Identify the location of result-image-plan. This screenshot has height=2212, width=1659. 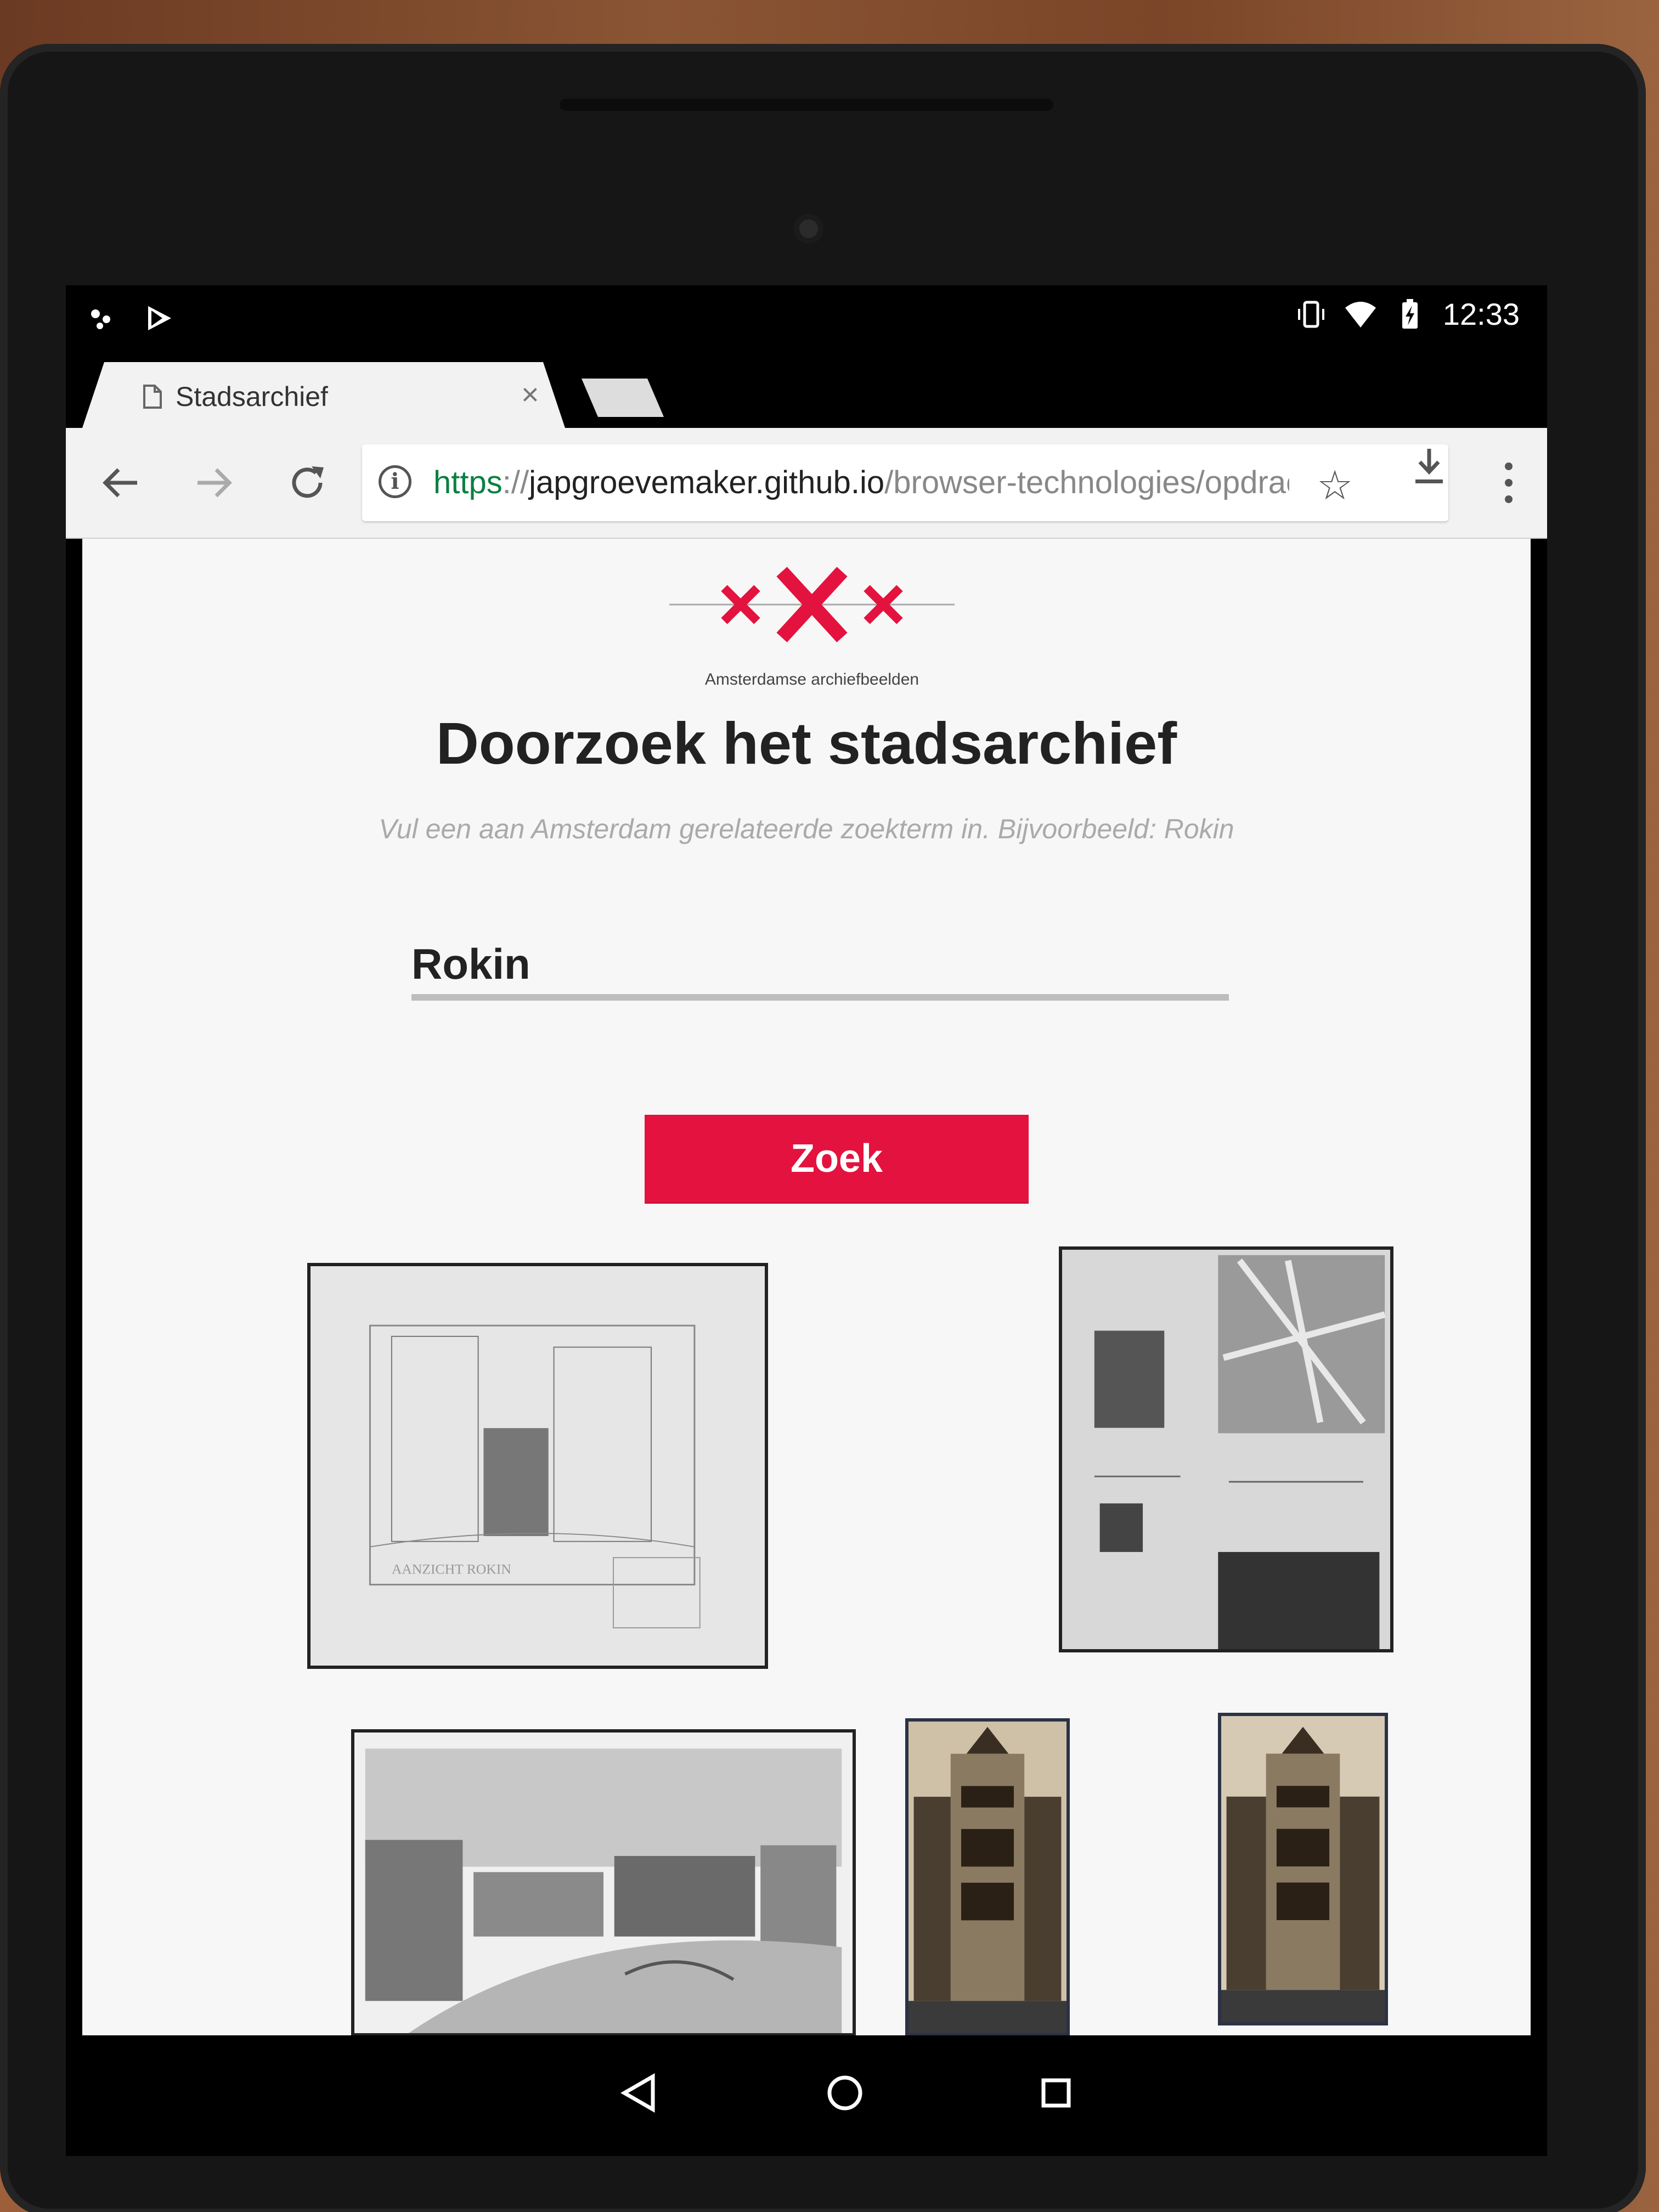
(1226, 1449).